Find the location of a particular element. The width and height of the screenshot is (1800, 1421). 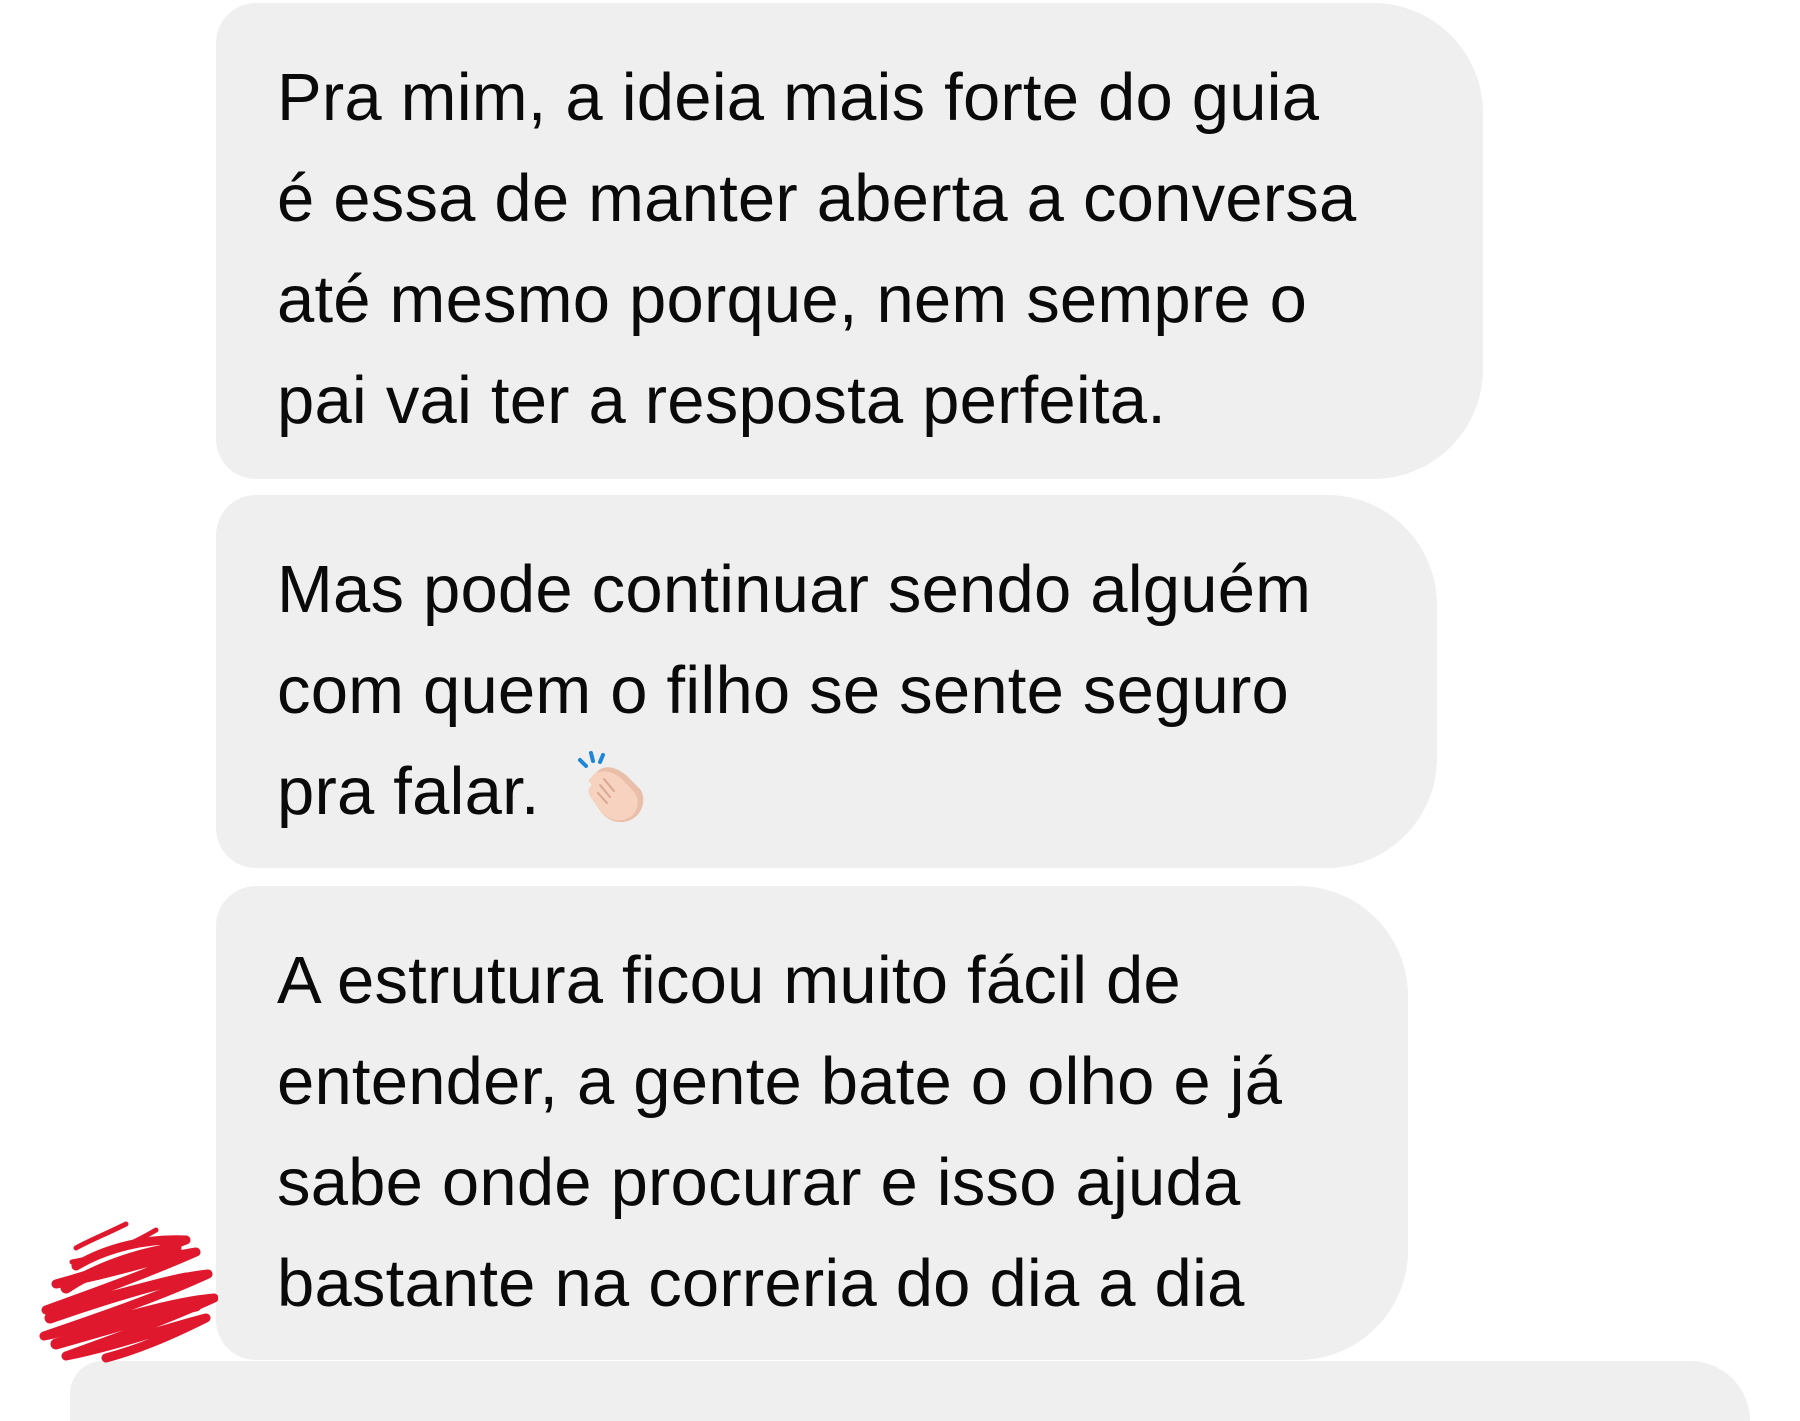

message-bubble-partial is located at coordinates (910, 1391).